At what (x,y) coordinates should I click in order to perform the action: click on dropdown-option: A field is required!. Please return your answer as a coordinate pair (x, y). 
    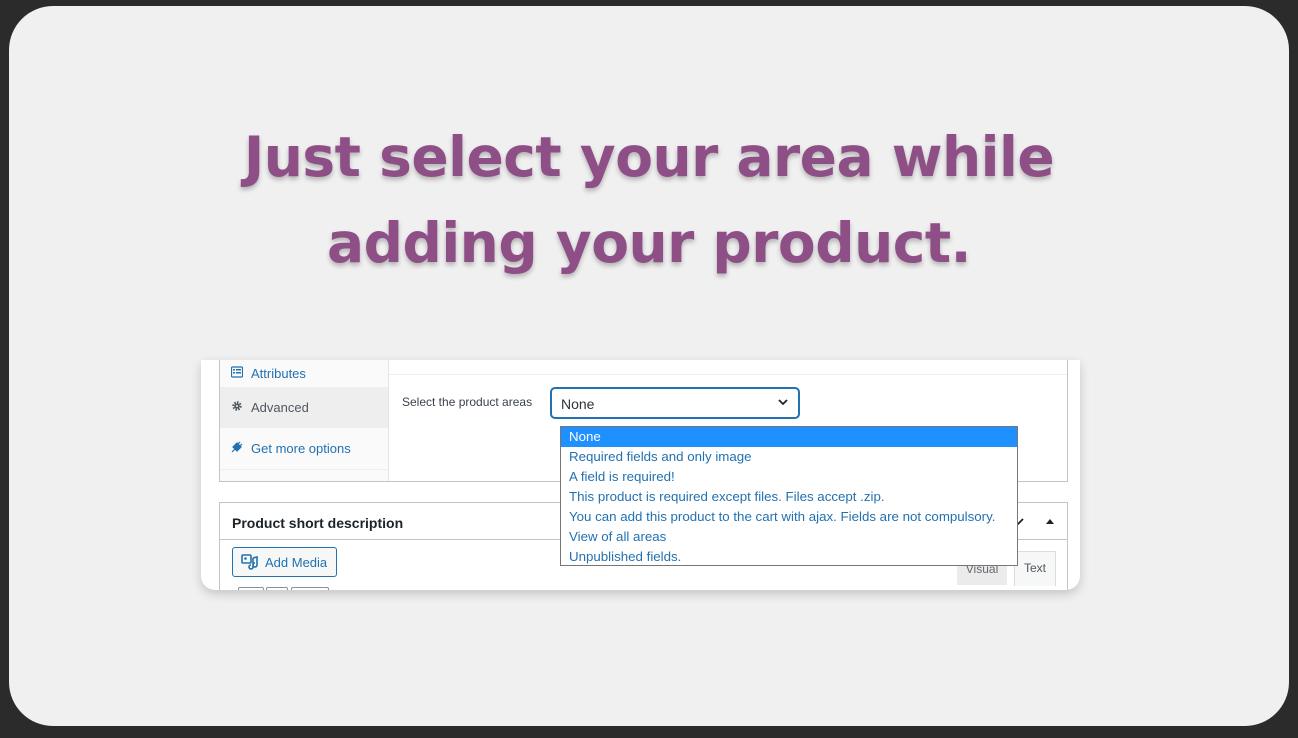
    Looking at the image, I should click on (789, 477).